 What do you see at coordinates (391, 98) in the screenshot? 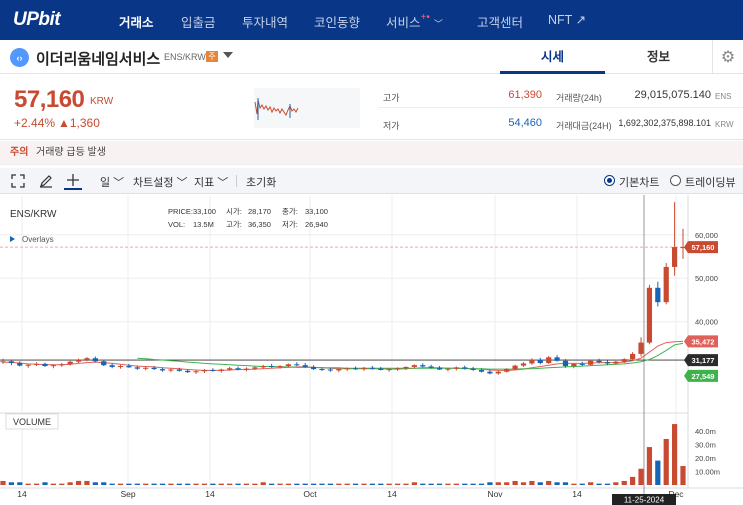
I see `high-label: 고가` at bounding box center [391, 98].